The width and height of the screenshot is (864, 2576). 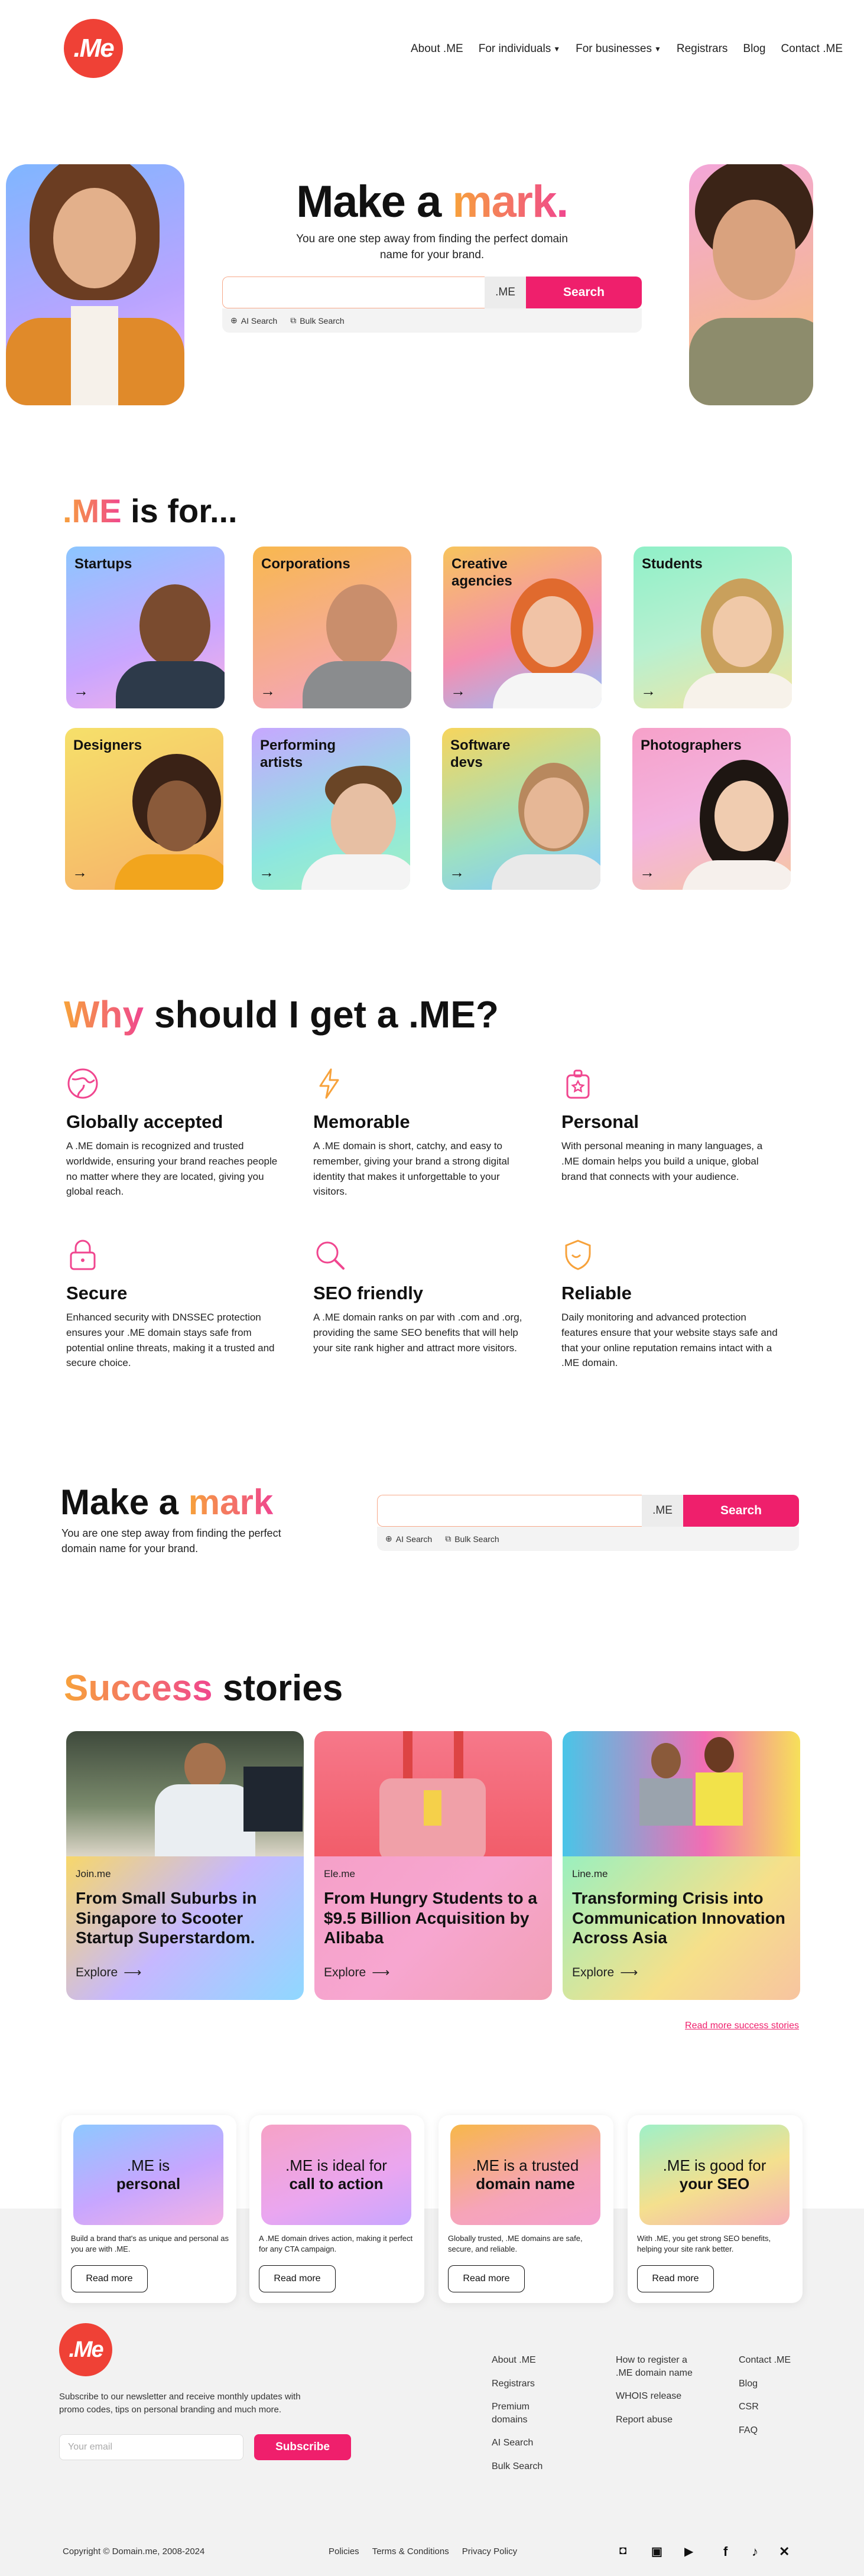 I want to click on footer-link: Premium domains, so click(x=518, y=2413).